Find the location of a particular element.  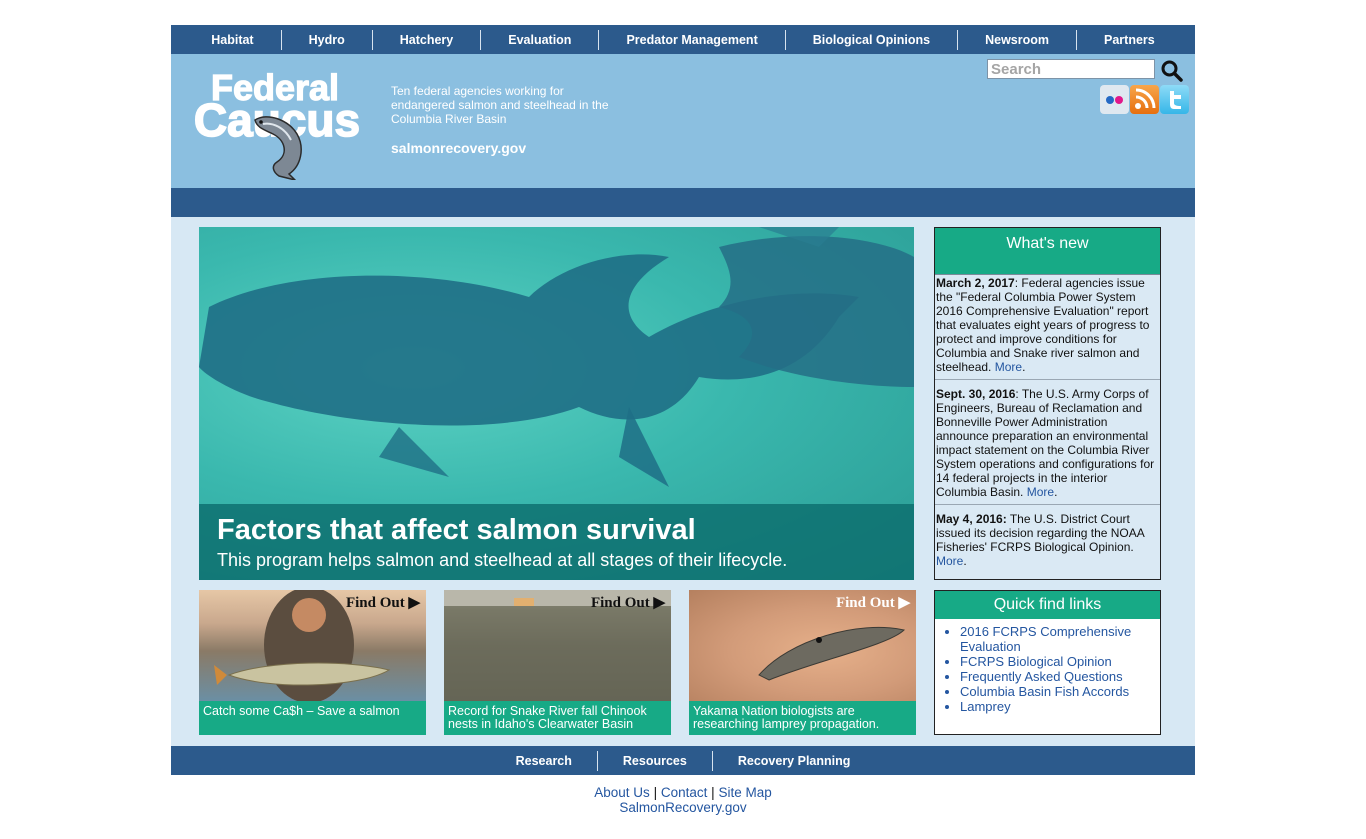

nav-research: Research is located at coordinates (544, 761).